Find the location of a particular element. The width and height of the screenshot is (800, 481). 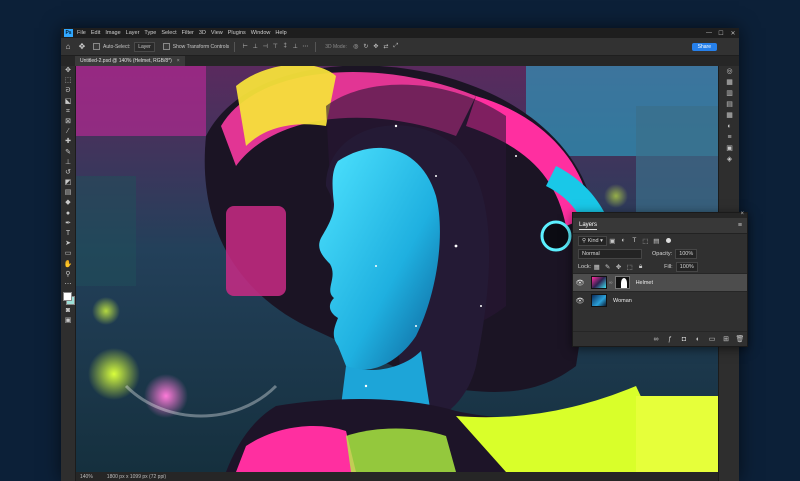

healing-brush-tool-icon: ✚ is located at coordinates (68, 142).